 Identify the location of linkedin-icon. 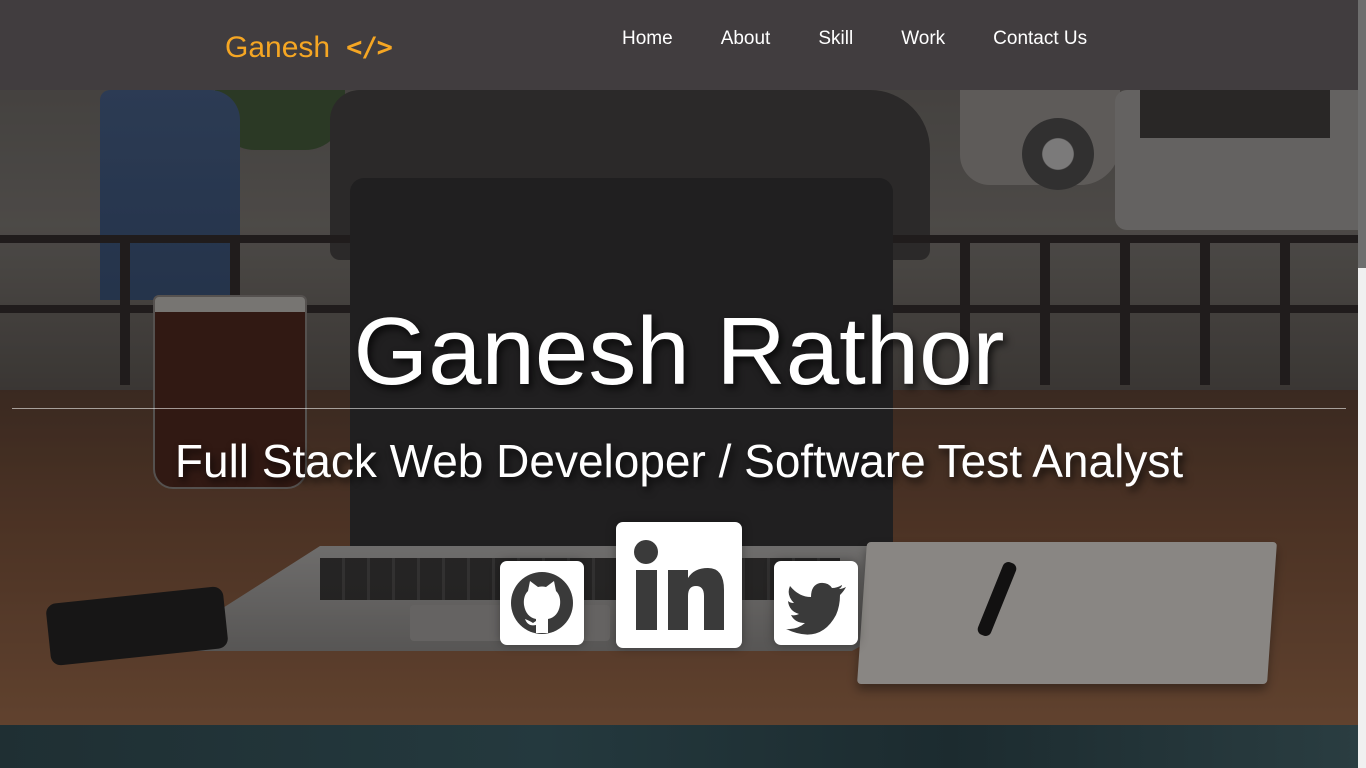
(679, 585).